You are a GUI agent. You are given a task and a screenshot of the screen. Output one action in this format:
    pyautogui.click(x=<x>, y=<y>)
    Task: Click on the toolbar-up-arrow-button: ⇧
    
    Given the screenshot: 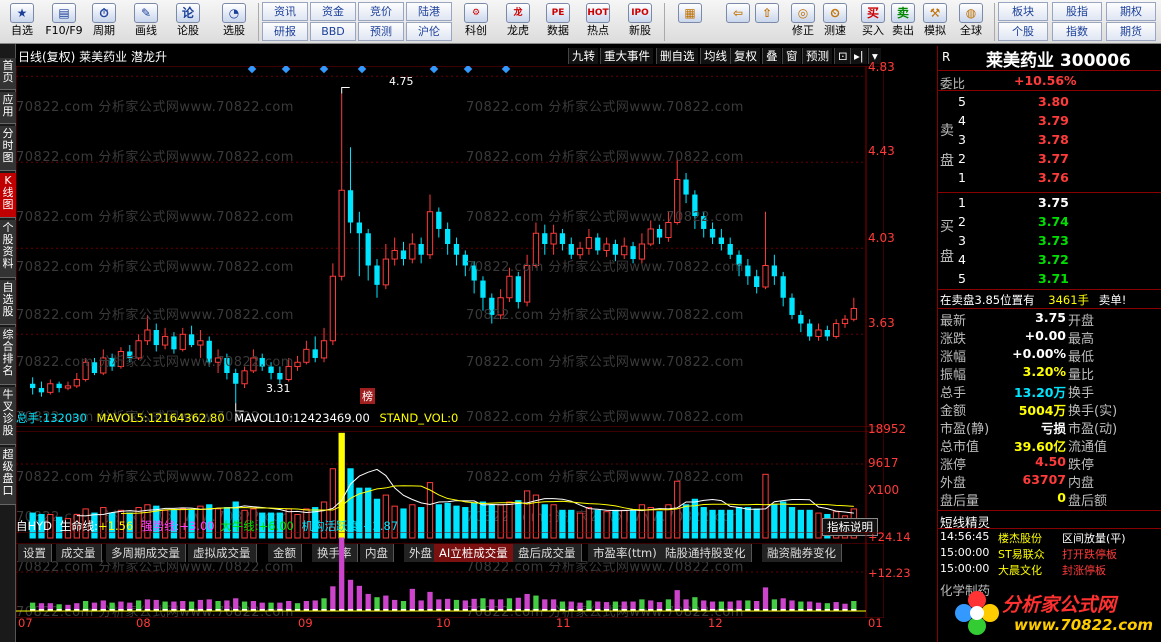 What is the action you would take?
    pyautogui.click(x=767, y=22)
    